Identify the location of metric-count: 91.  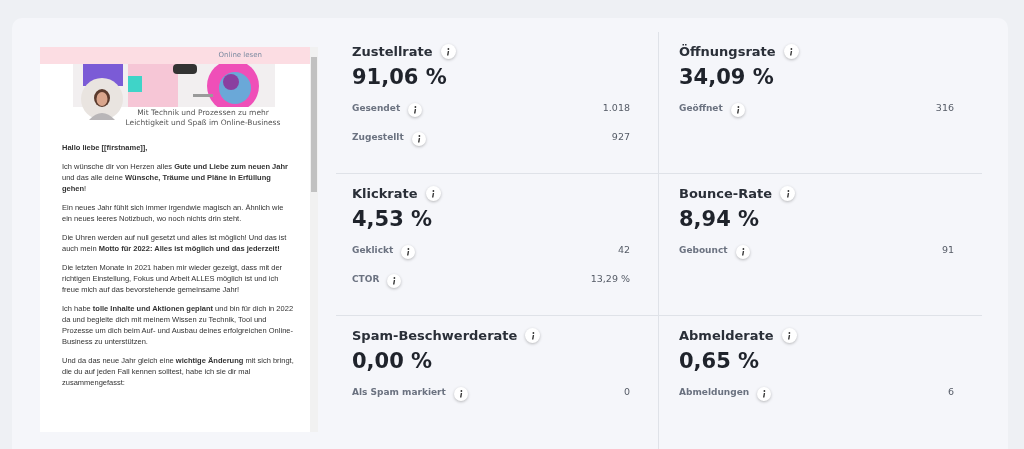
(947, 250).